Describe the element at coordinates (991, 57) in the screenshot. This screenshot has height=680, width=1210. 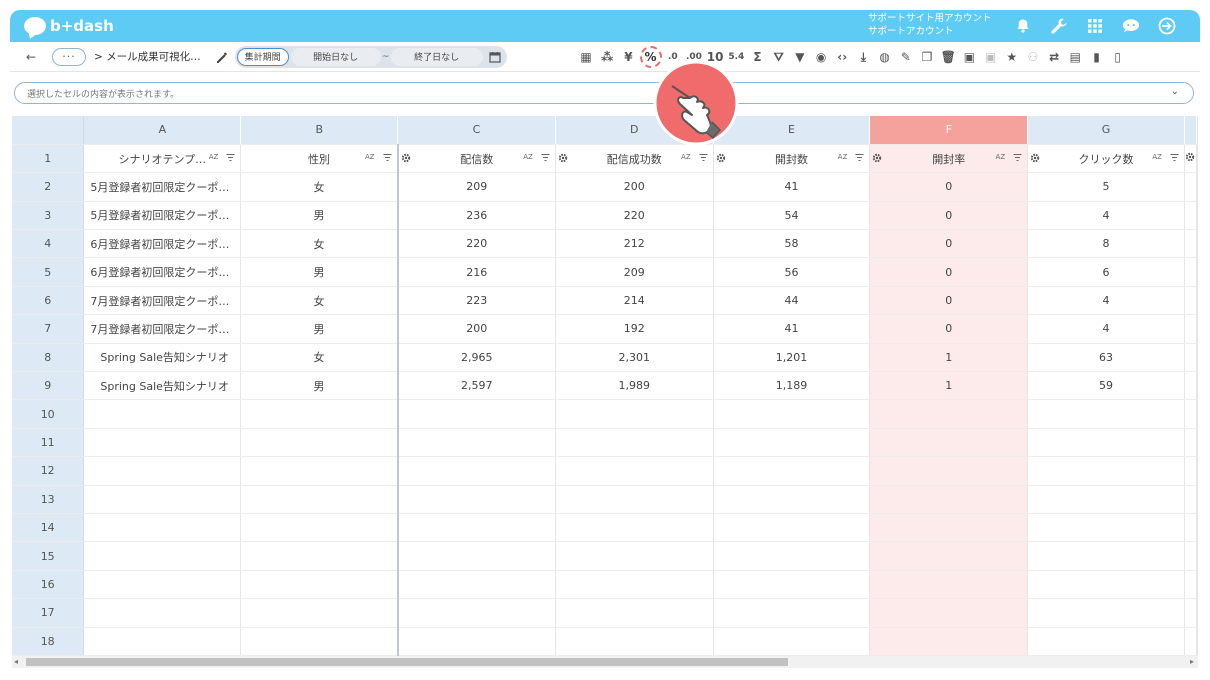
I see `archive-disabled-icon: ▣` at that location.